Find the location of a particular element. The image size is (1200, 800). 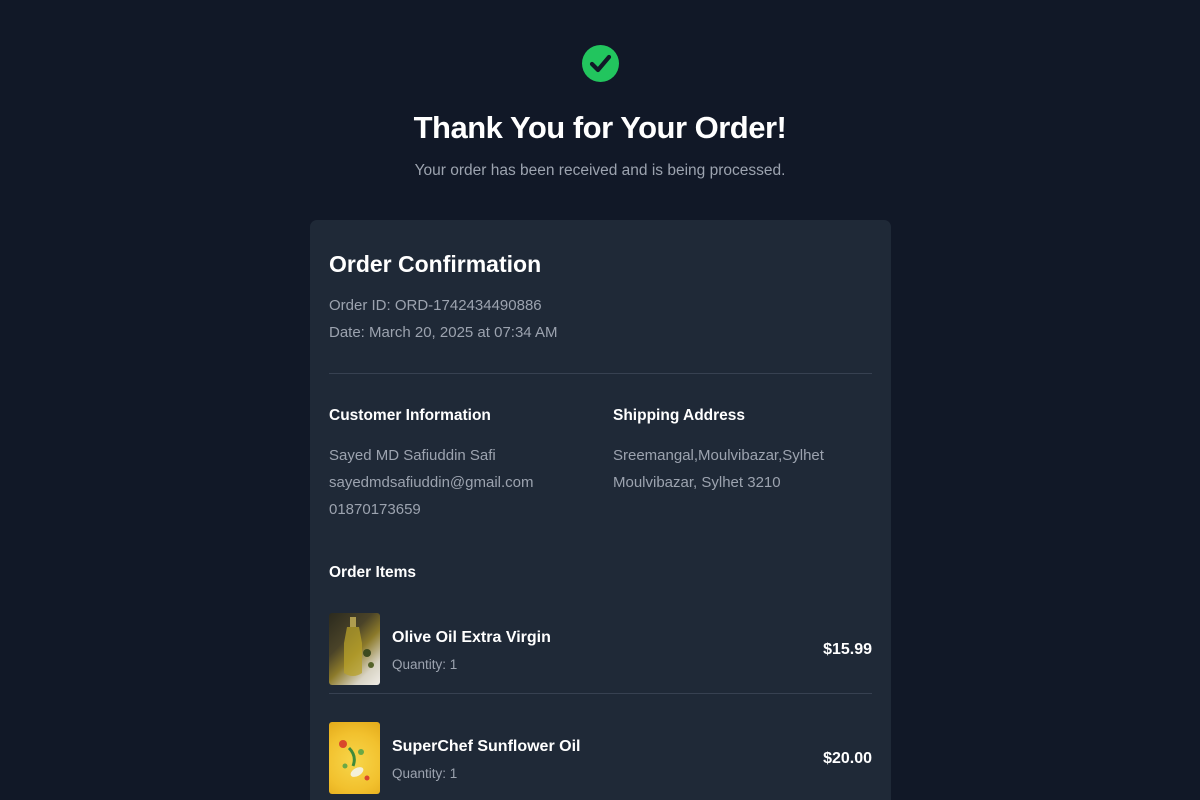

item-price: $15.99 is located at coordinates (847, 649).